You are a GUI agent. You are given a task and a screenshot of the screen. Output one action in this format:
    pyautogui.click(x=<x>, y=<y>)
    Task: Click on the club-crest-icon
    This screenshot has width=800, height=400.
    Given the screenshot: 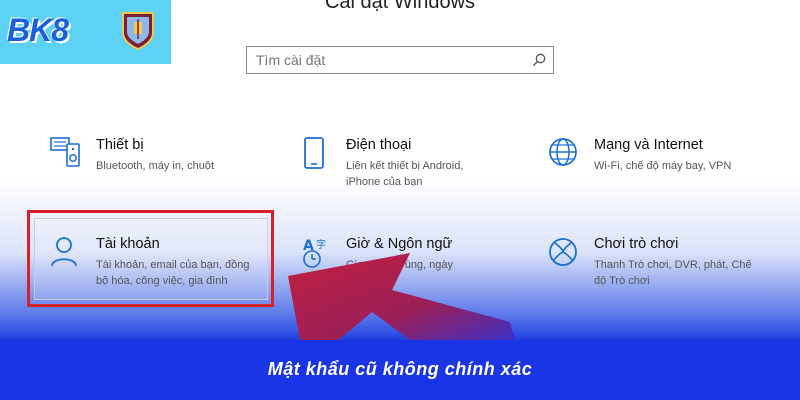 What is the action you would take?
    pyautogui.click(x=138, y=31)
    